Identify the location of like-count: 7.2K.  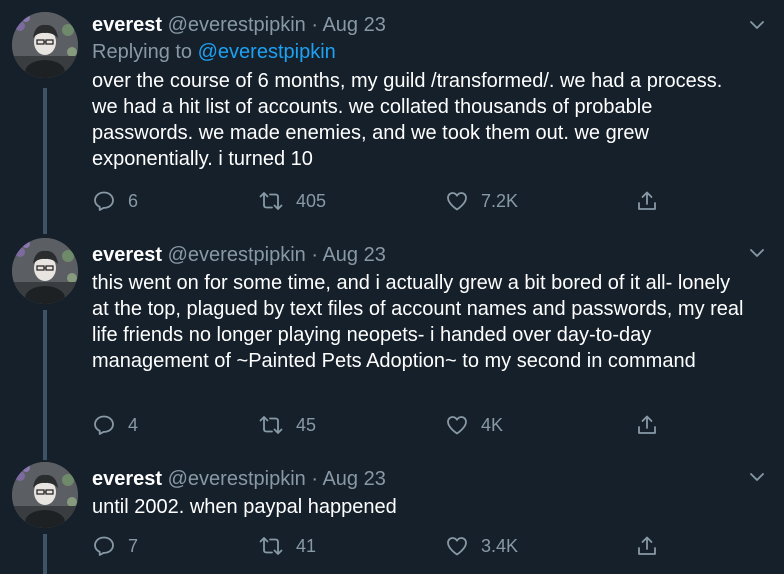
(500, 200).